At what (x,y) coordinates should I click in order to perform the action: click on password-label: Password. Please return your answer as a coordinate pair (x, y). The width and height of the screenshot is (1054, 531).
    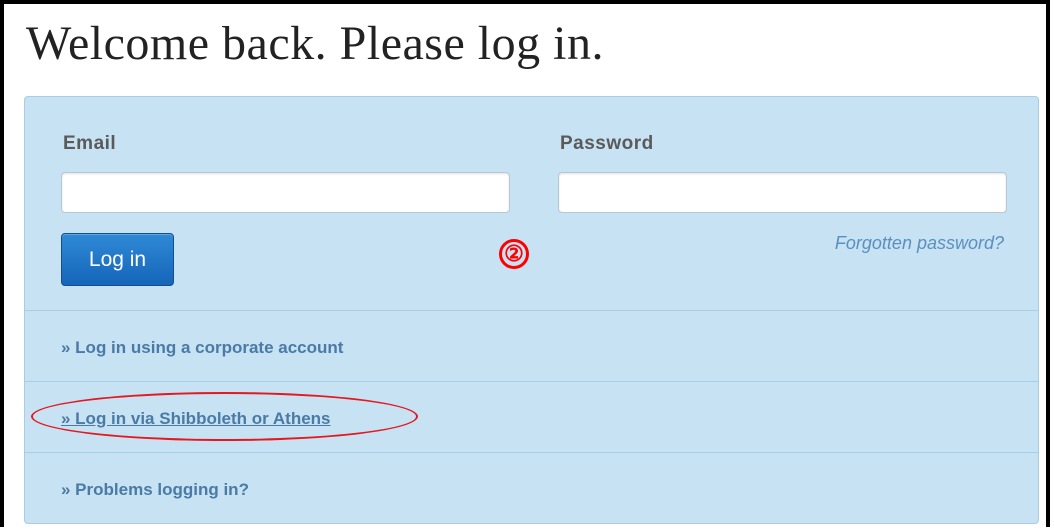
    Looking at the image, I should click on (607, 143).